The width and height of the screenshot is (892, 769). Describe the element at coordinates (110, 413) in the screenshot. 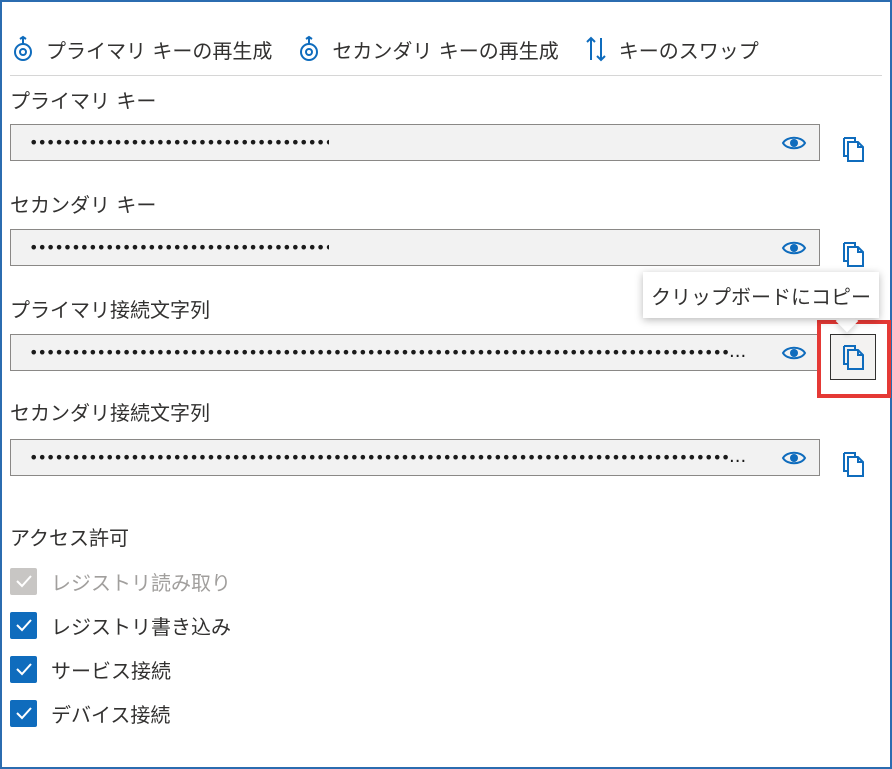

I see `secondary-connection-string-label: セカンダリ接続文字列` at that location.